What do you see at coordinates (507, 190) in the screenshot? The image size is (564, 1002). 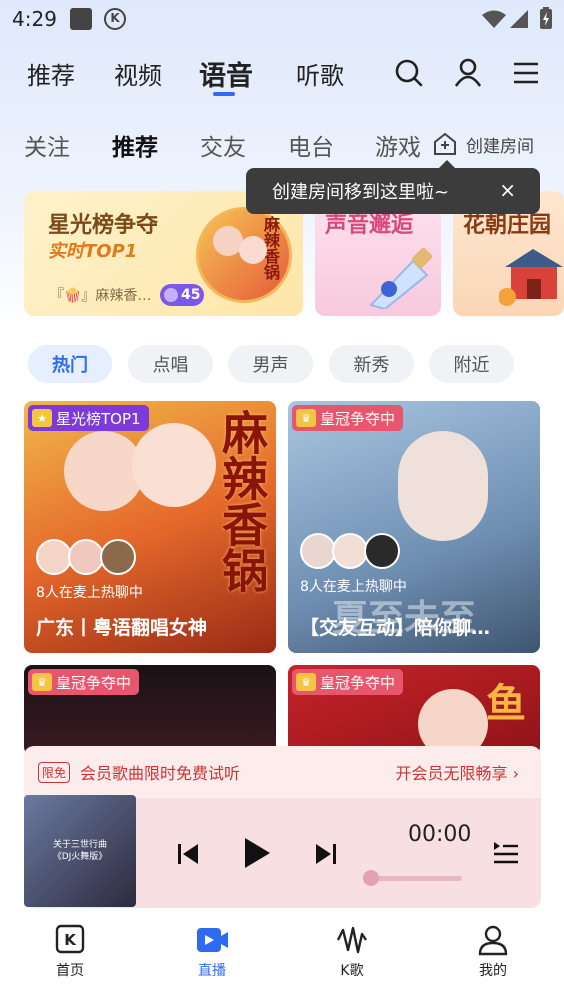 I see `close-icon: ×` at bounding box center [507, 190].